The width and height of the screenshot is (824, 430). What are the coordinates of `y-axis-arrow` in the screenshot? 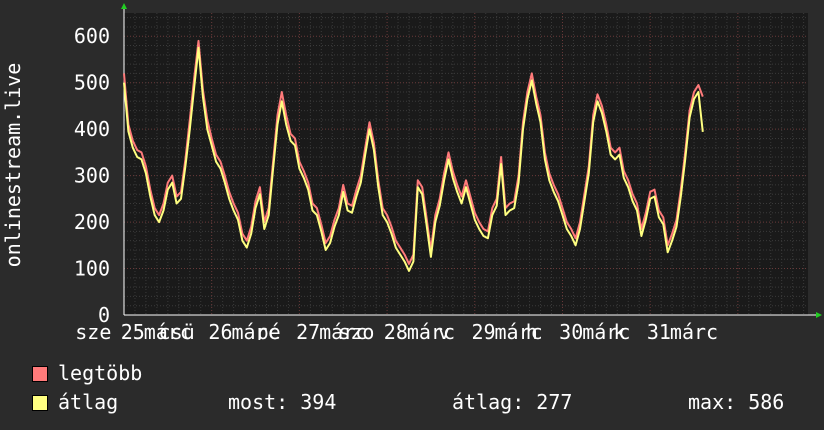 It's located at (124, 6).